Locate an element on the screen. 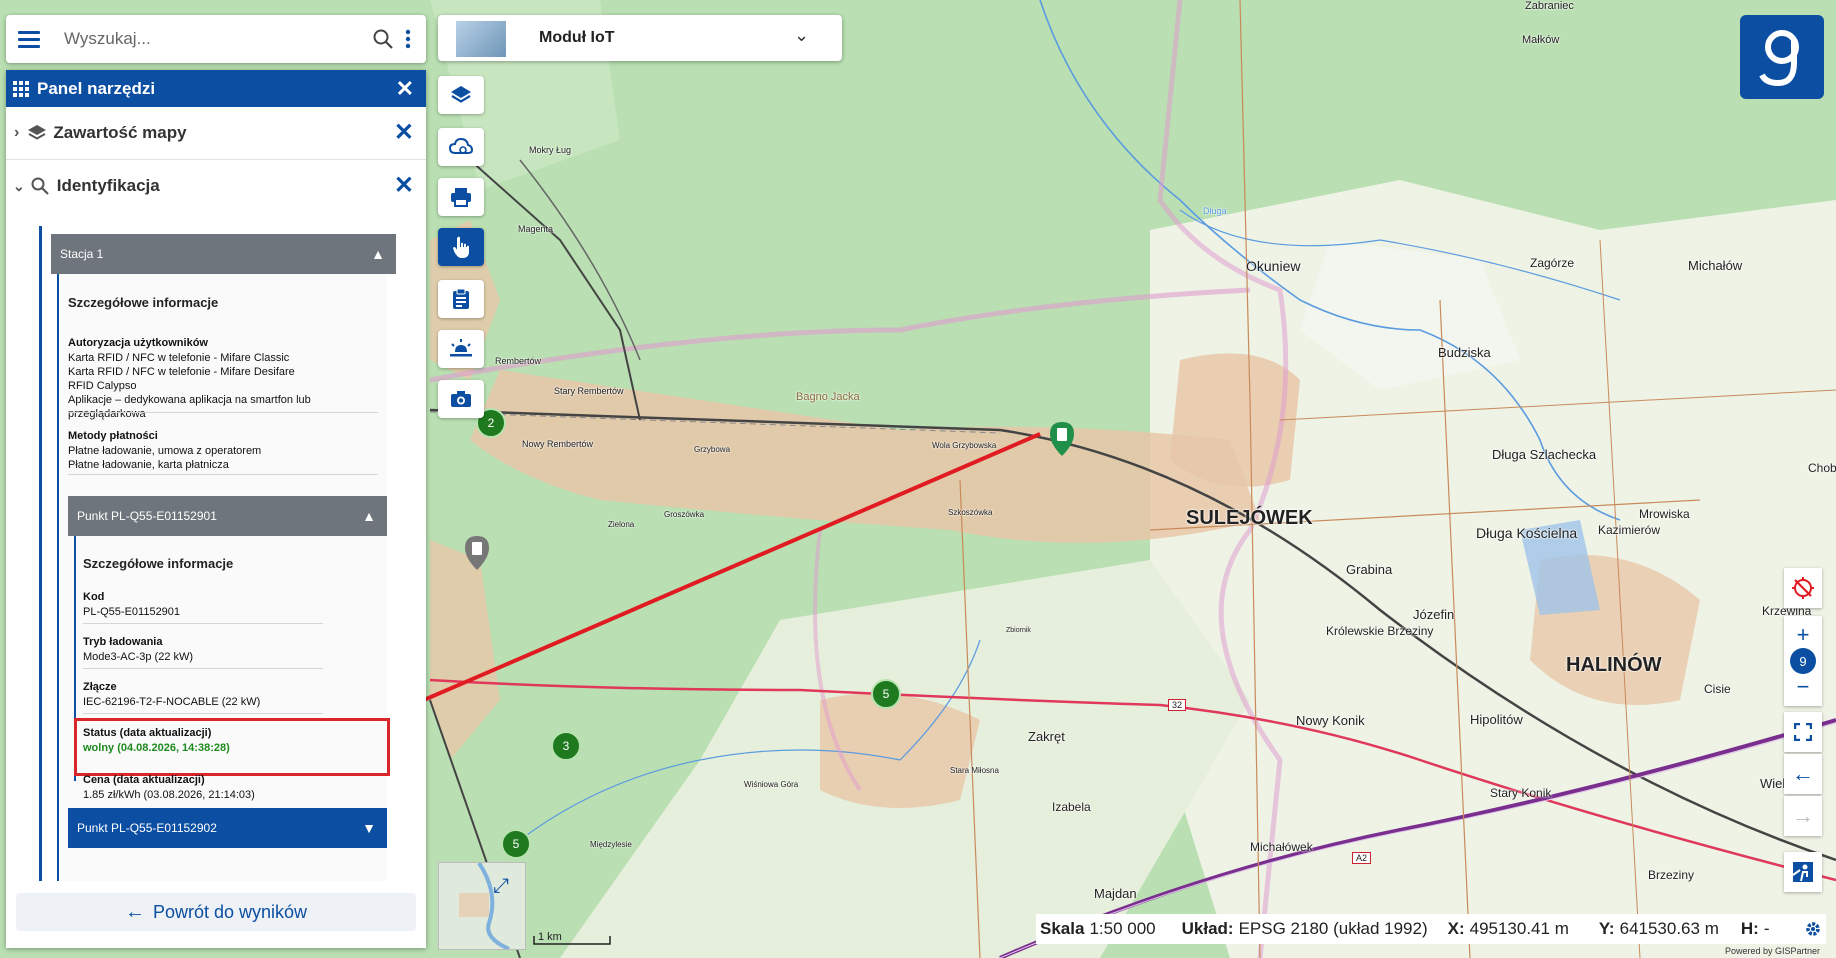 The image size is (1836, 958). identify-tool-button is located at coordinates (461, 247).